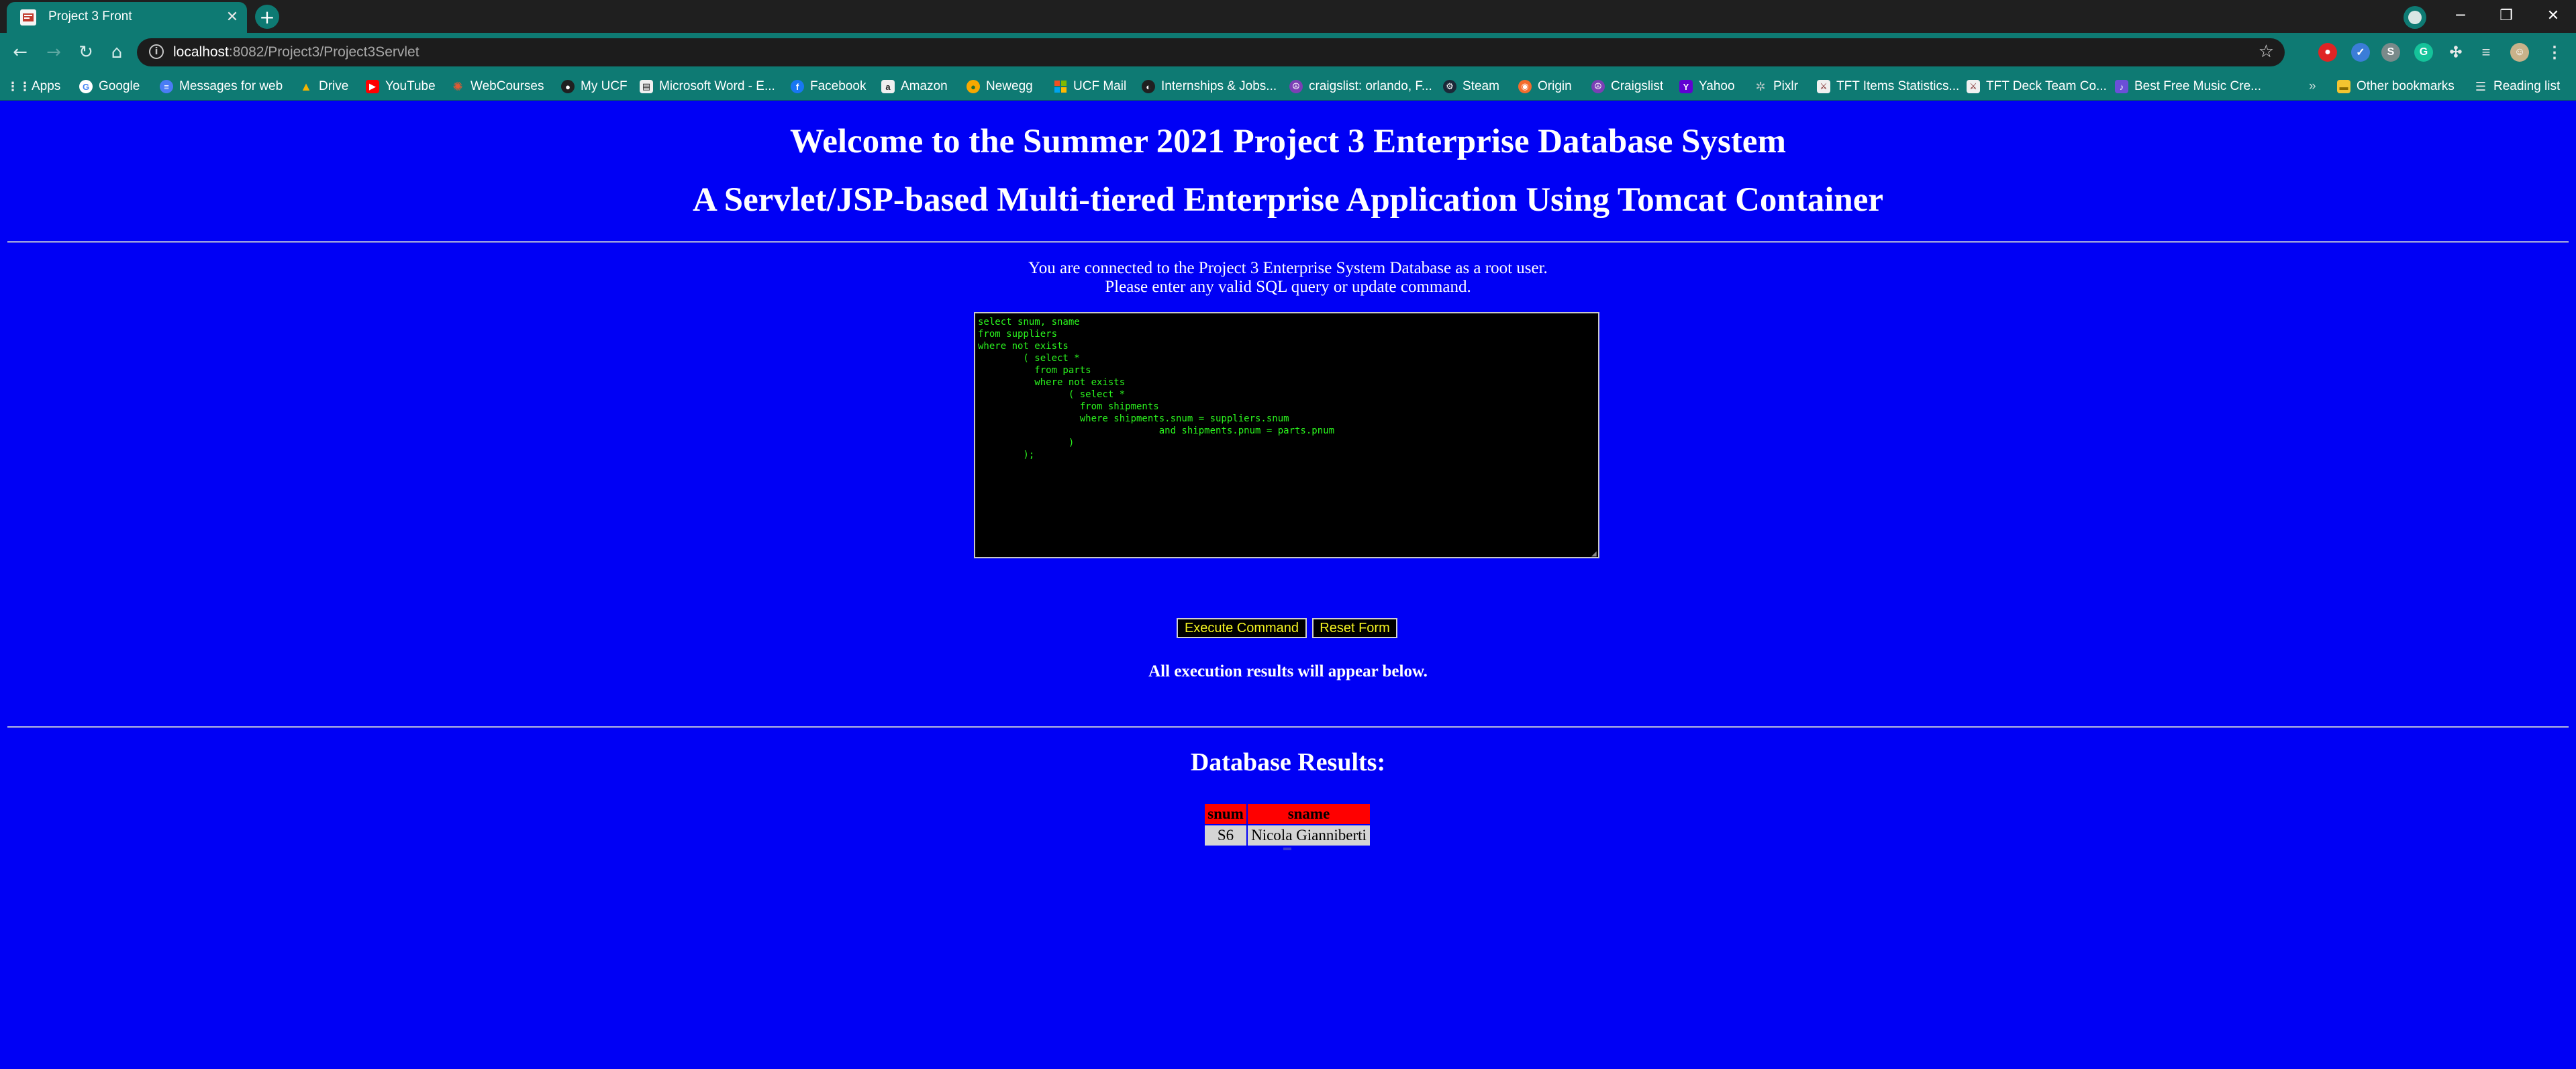  What do you see at coordinates (1707, 86) in the screenshot?
I see `bookmark-item: Y Yahoo` at bounding box center [1707, 86].